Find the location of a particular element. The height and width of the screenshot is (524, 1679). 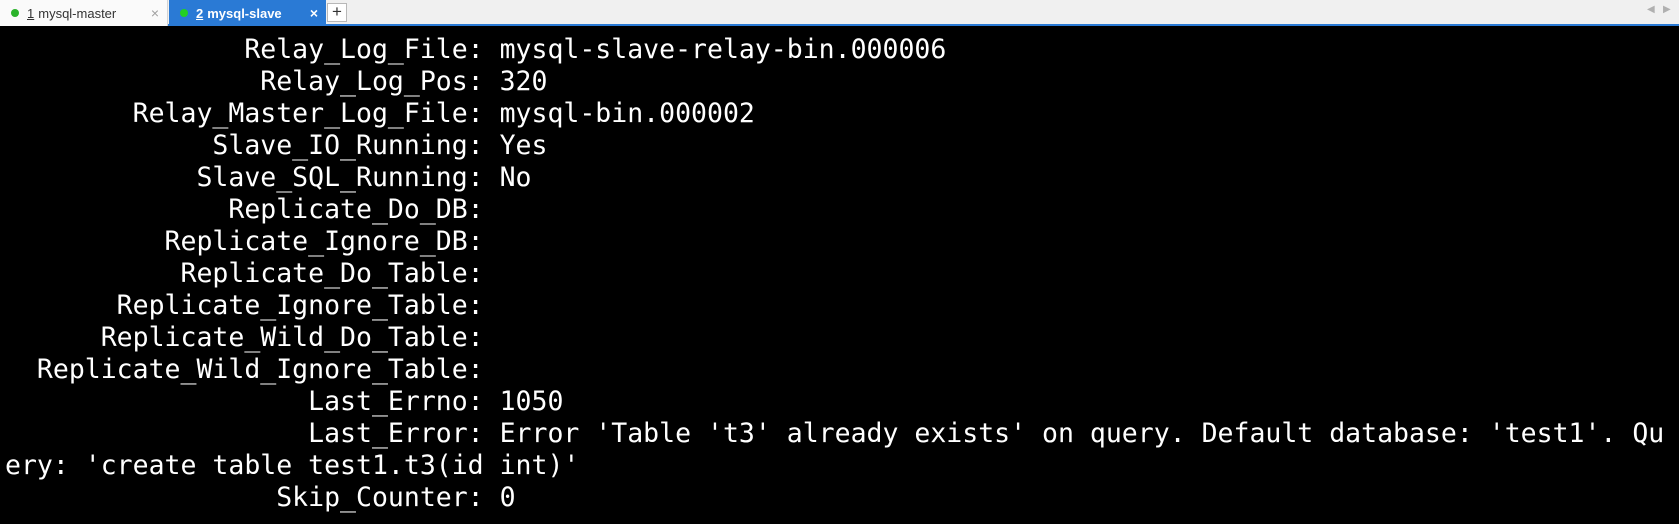

terminal-line: ery: 'create table test1.t3(id int)' is located at coordinates (292, 465).